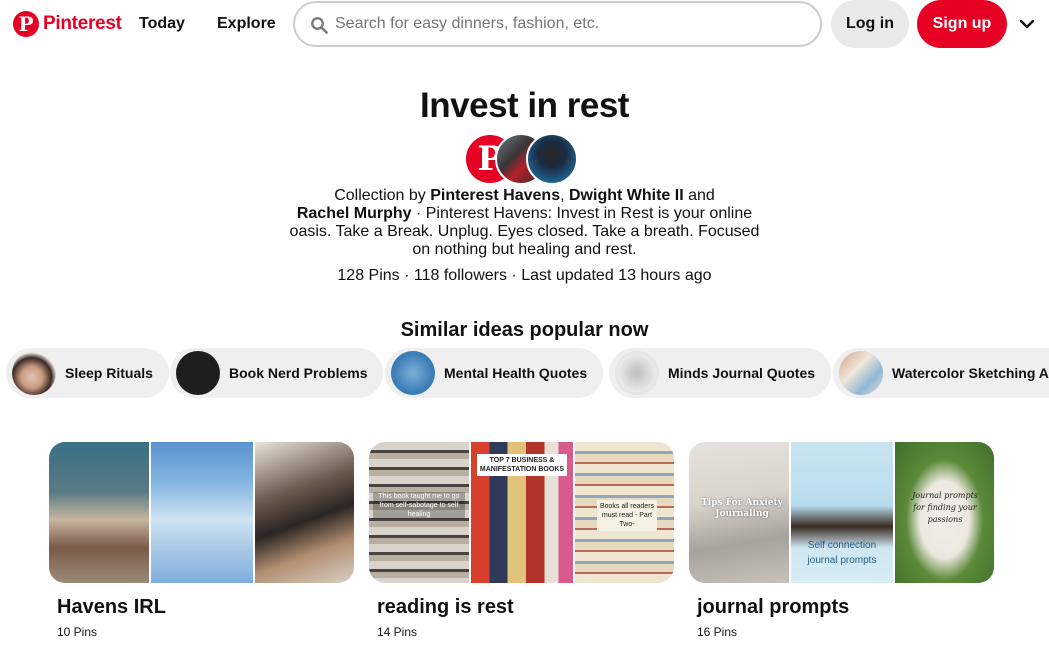 This screenshot has height=647, width=1049. Describe the element at coordinates (521, 607) in the screenshot. I see `board-title: reading is rest` at that location.